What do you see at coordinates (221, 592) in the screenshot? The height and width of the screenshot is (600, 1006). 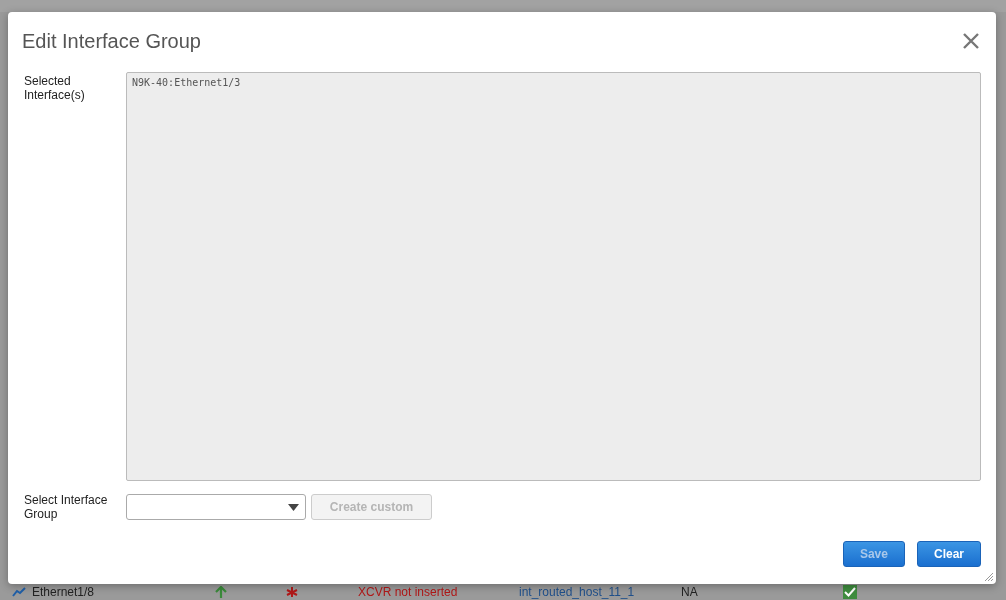 I see `up-arrow-icon` at bounding box center [221, 592].